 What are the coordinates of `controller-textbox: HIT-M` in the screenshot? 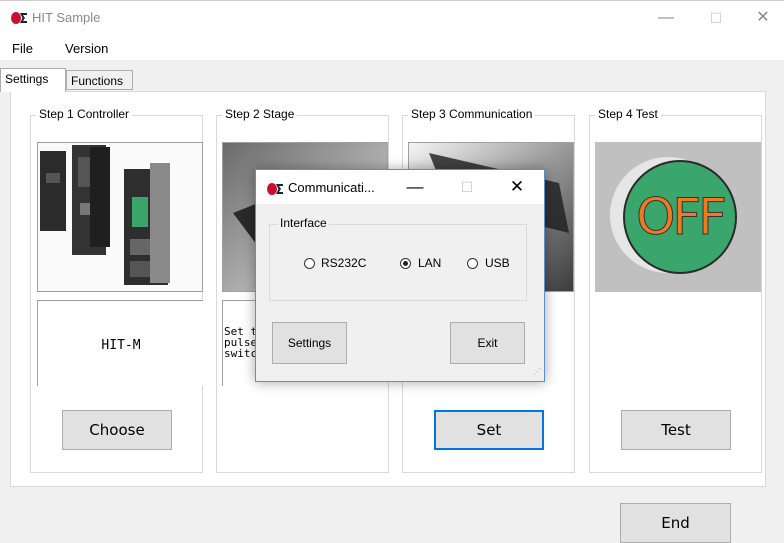 It's located at (120, 343).